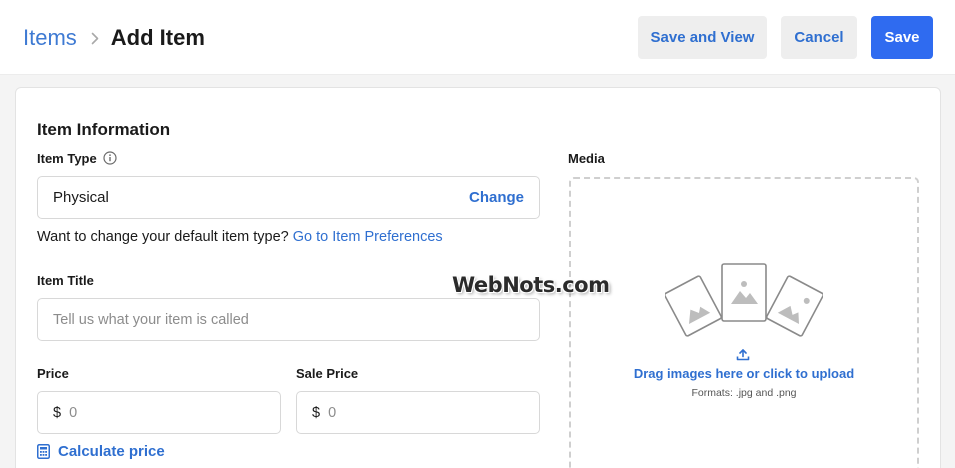  I want to click on watermark: WebNots.com, so click(531, 285).